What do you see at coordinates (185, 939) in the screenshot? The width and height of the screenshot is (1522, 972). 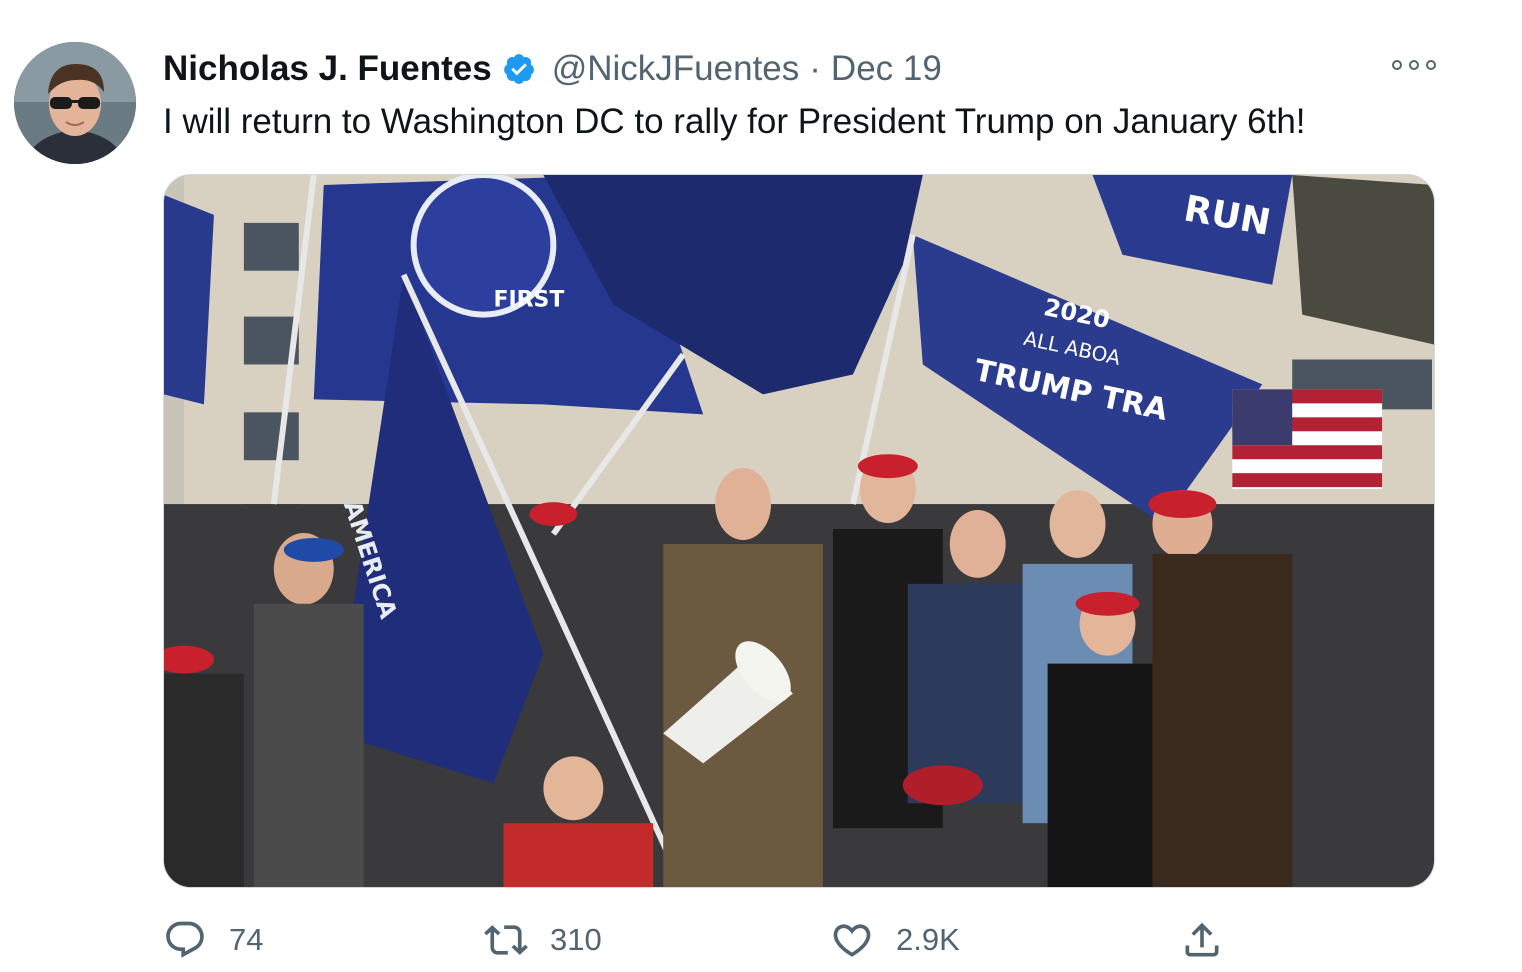 I see `reply-icon` at bounding box center [185, 939].